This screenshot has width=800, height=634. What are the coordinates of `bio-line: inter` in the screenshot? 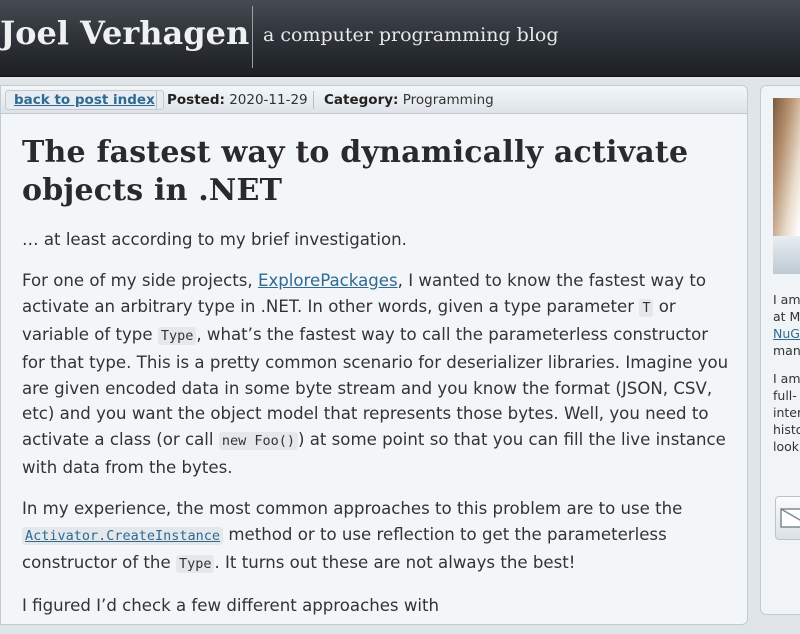 It's located at (786, 412).